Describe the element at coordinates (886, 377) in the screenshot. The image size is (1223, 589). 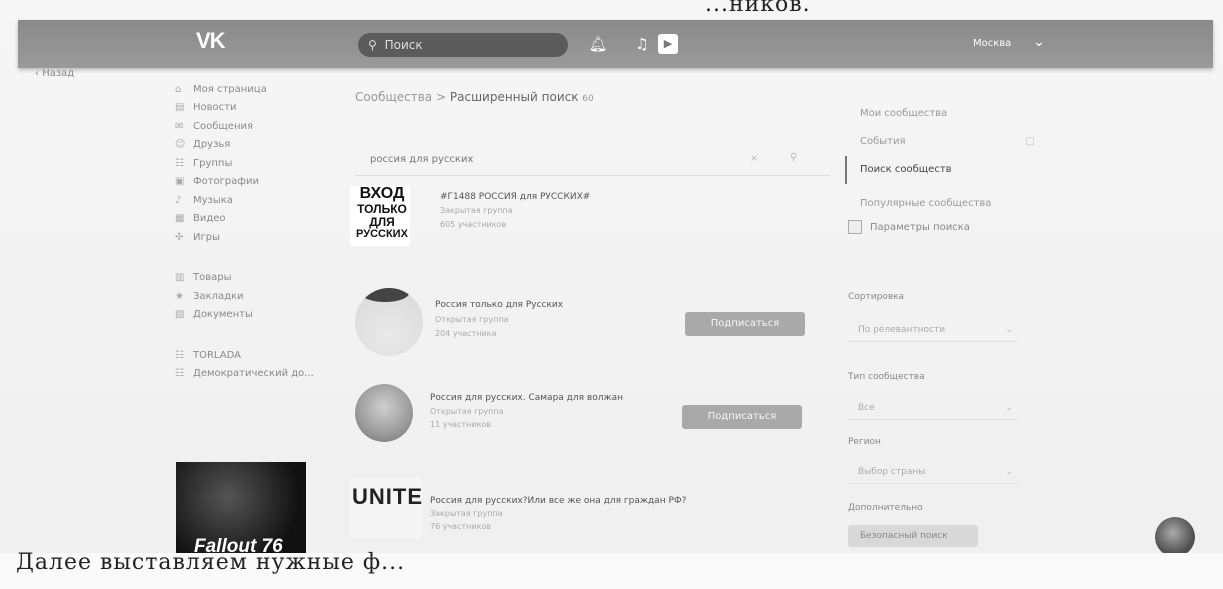
I see `type-label: Тип сообщества` at that location.